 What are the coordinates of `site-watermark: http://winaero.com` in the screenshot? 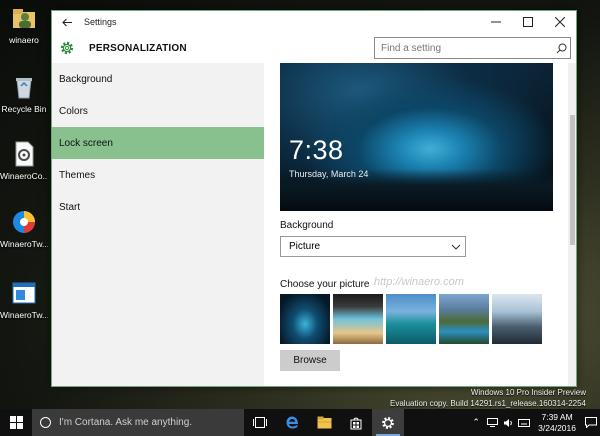 It's located at (419, 282).